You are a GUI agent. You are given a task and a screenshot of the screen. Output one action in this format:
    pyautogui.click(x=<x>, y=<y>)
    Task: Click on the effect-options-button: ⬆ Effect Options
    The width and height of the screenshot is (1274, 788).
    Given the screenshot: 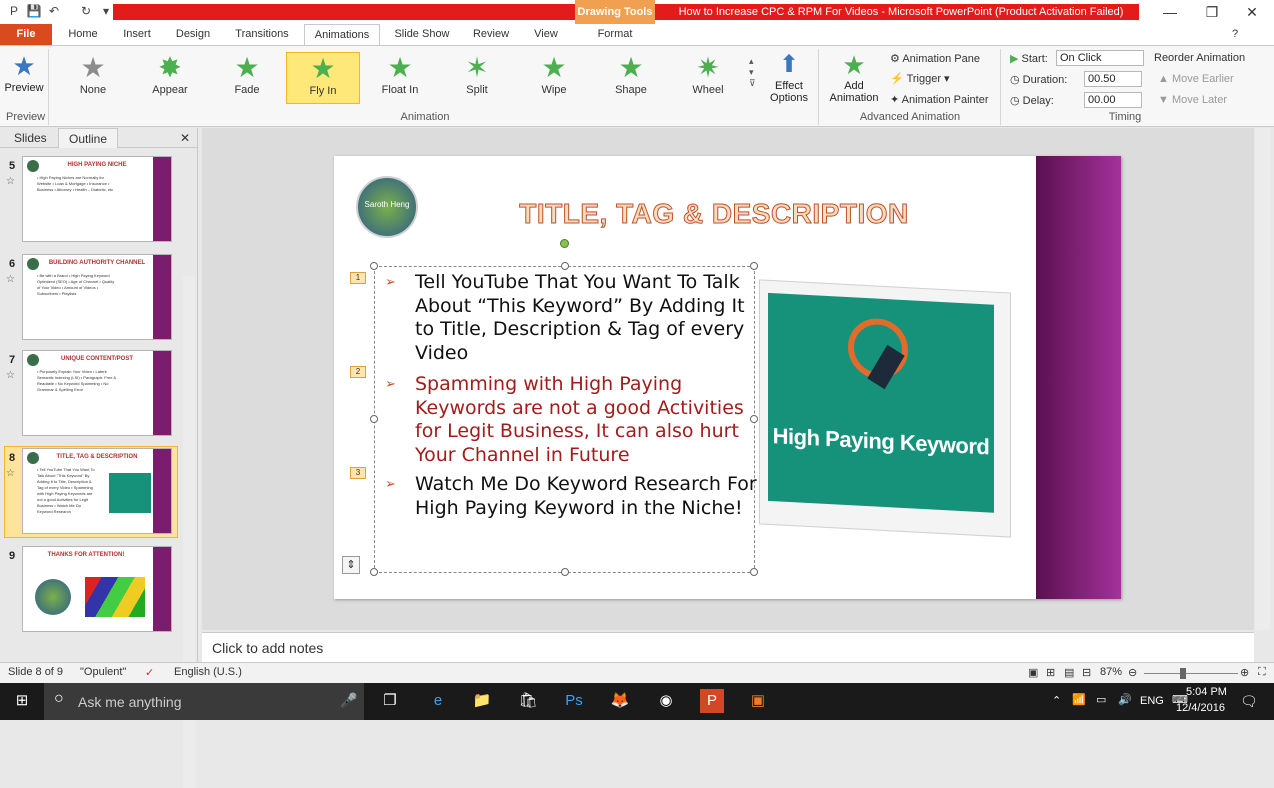 What is the action you would take?
    pyautogui.click(x=789, y=80)
    